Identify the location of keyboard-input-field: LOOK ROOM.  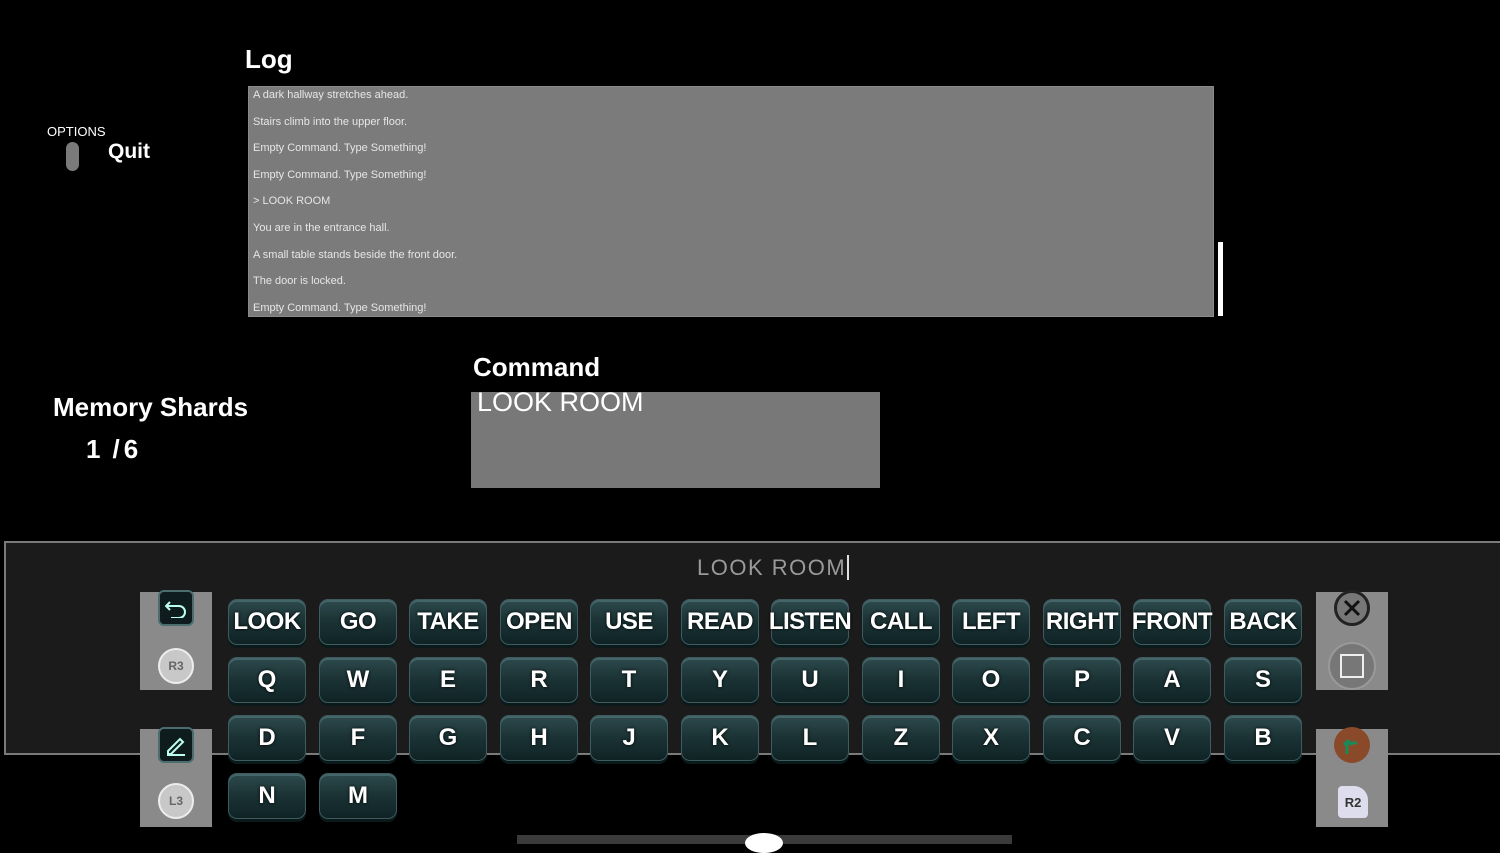
(773, 568).